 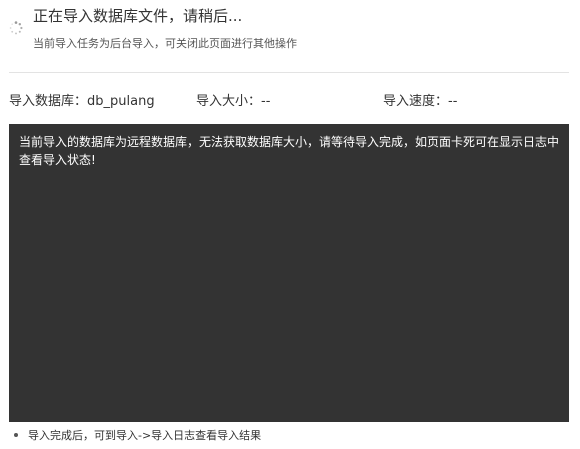 What do you see at coordinates (145, 435) in the screenshot?
I see `note-text: 导入完成后，可到导入->导入日志查看导入结果` at bounding box center [145, 435].